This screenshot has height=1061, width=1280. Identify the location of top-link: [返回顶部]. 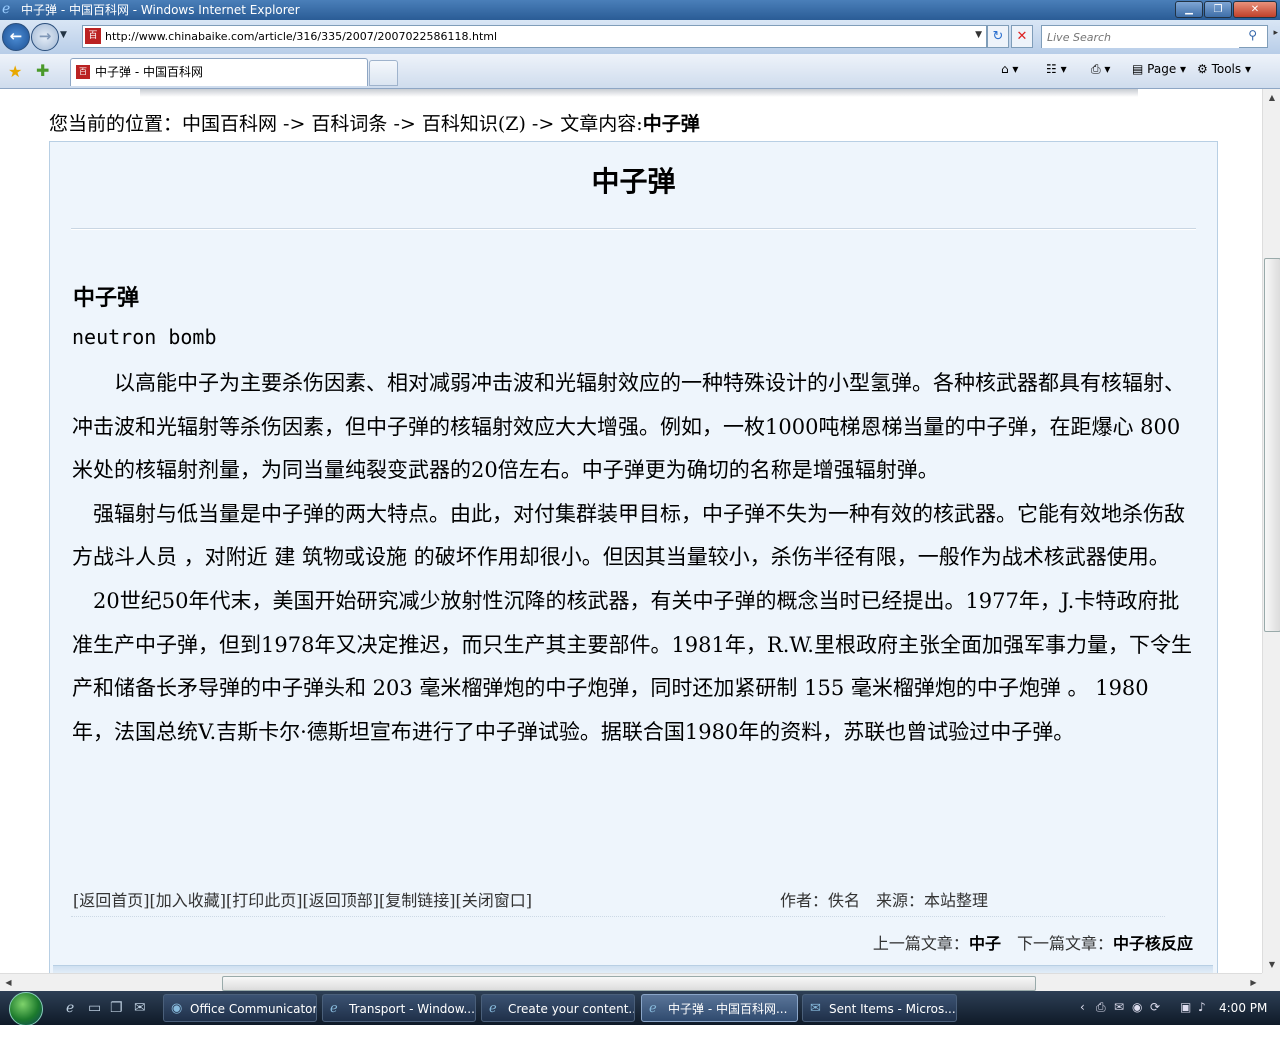
(341, 900).